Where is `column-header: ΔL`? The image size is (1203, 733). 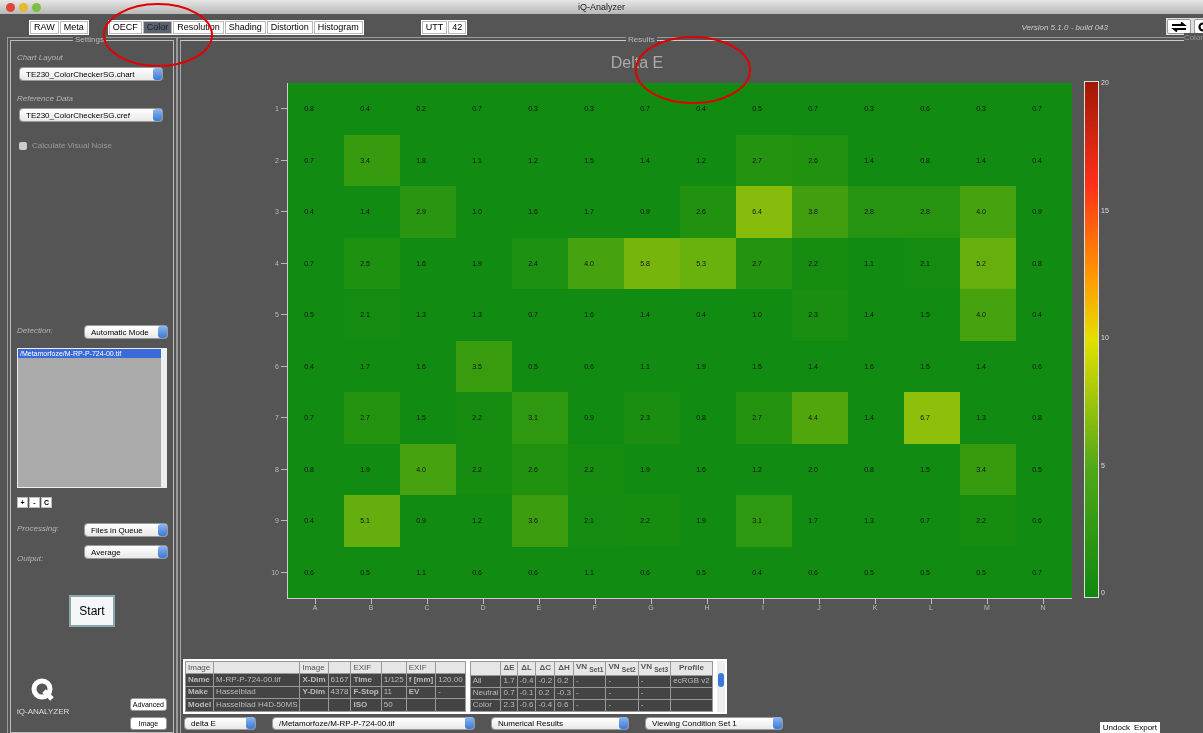 column-header: ΔL is located at coordinates (526, 668).